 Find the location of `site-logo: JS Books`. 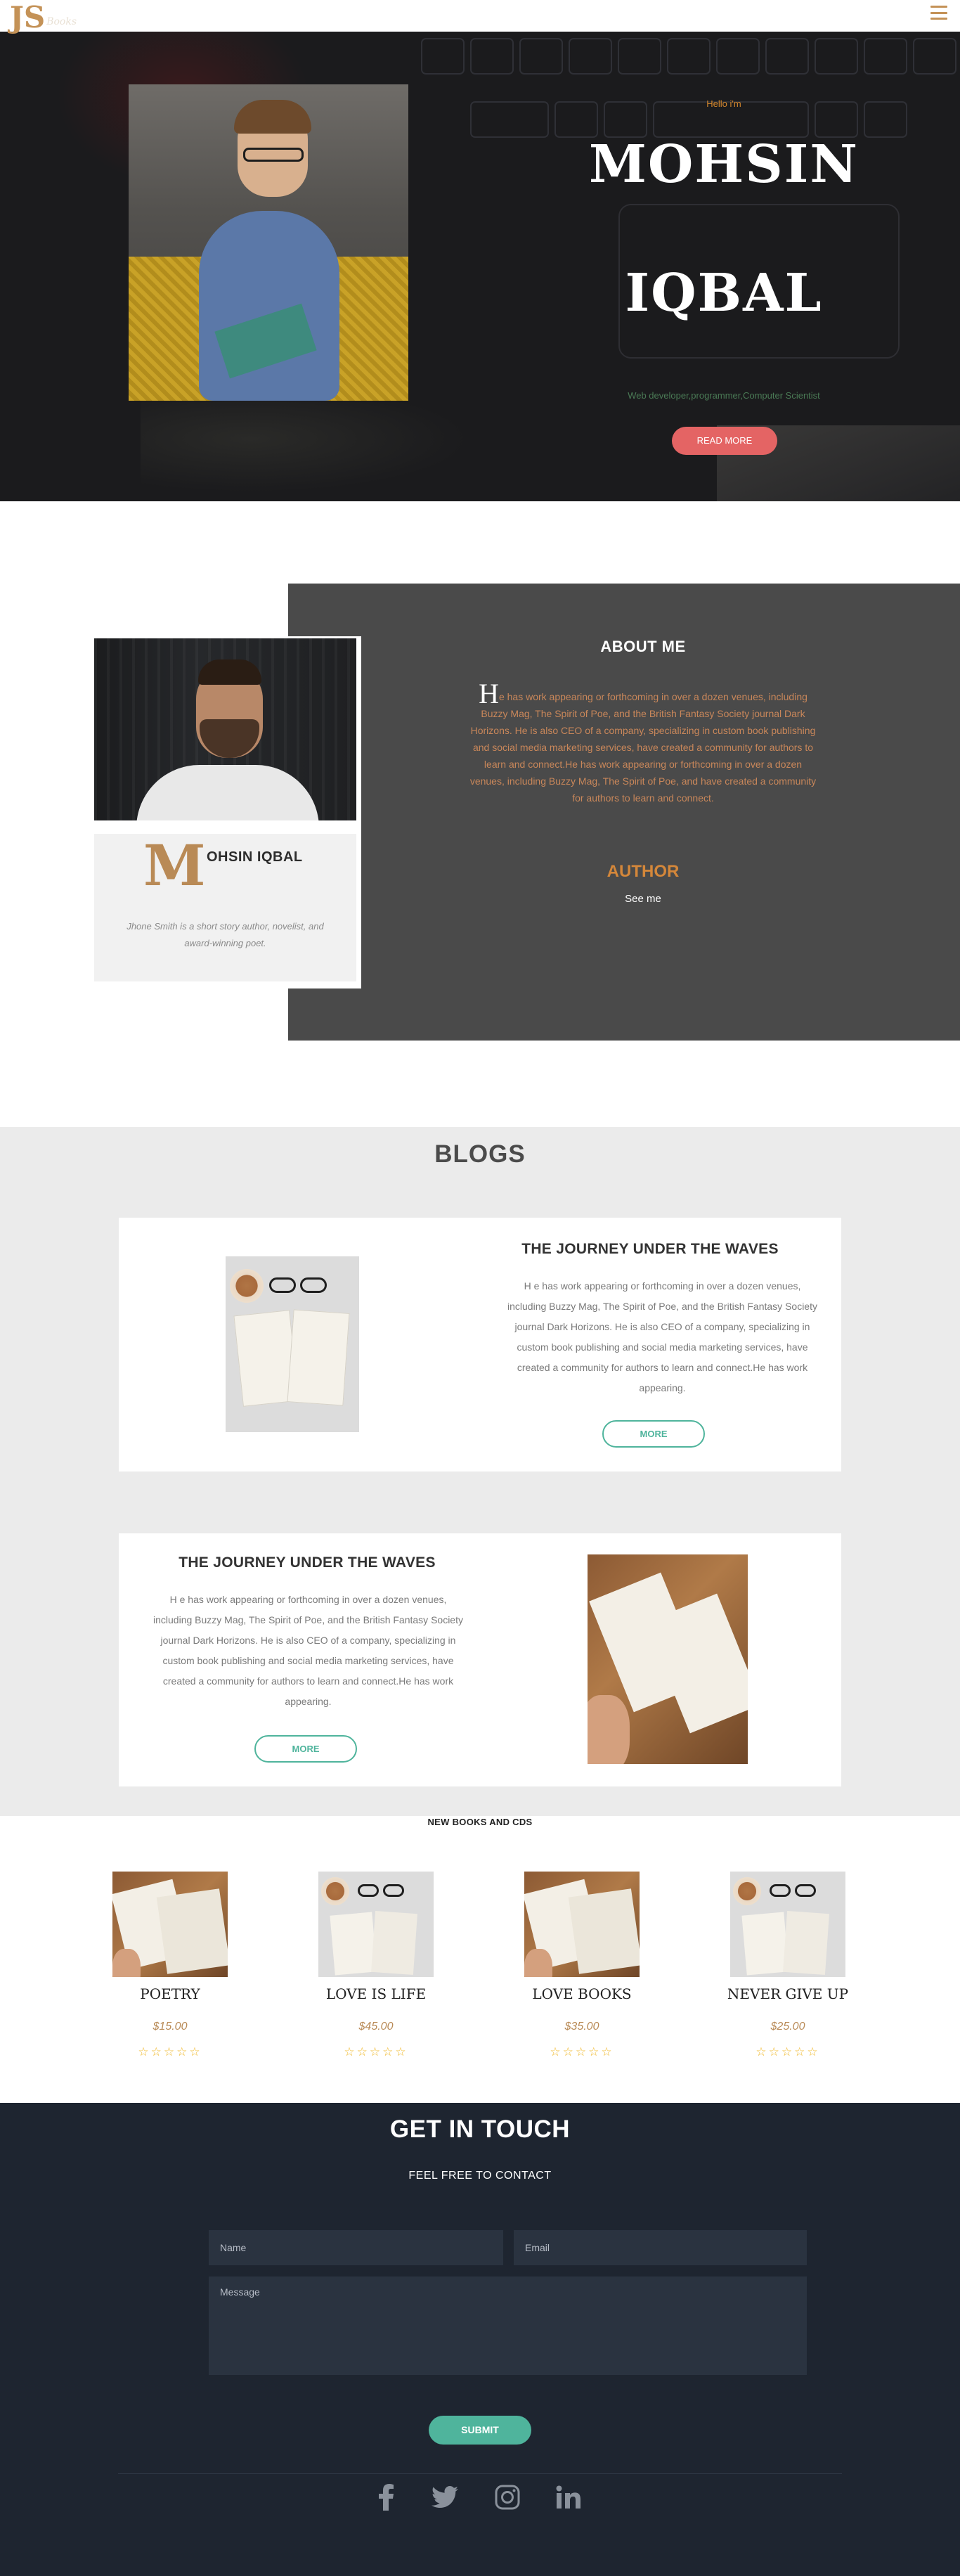

site-logo: JS Books is located at coordinates (43, 16).